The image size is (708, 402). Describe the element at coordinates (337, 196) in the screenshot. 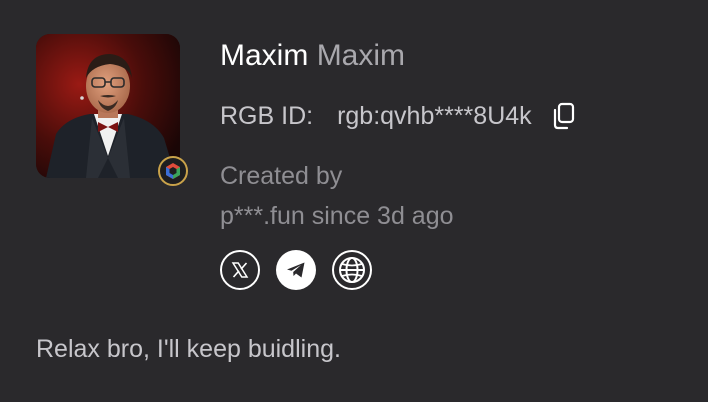

I see `created-by-info: Created by p***.fun since 3d ago` at that location.